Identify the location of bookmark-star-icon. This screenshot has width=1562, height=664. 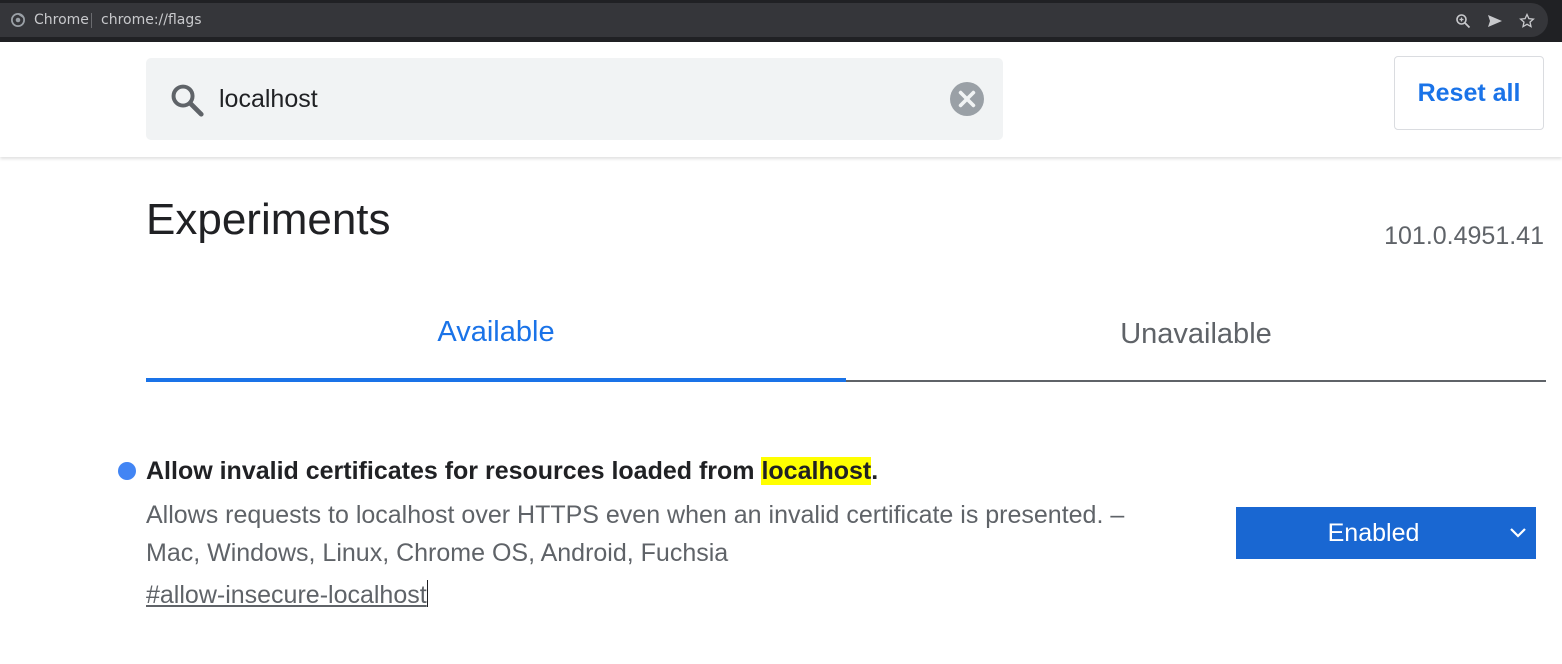
(1527, 21).